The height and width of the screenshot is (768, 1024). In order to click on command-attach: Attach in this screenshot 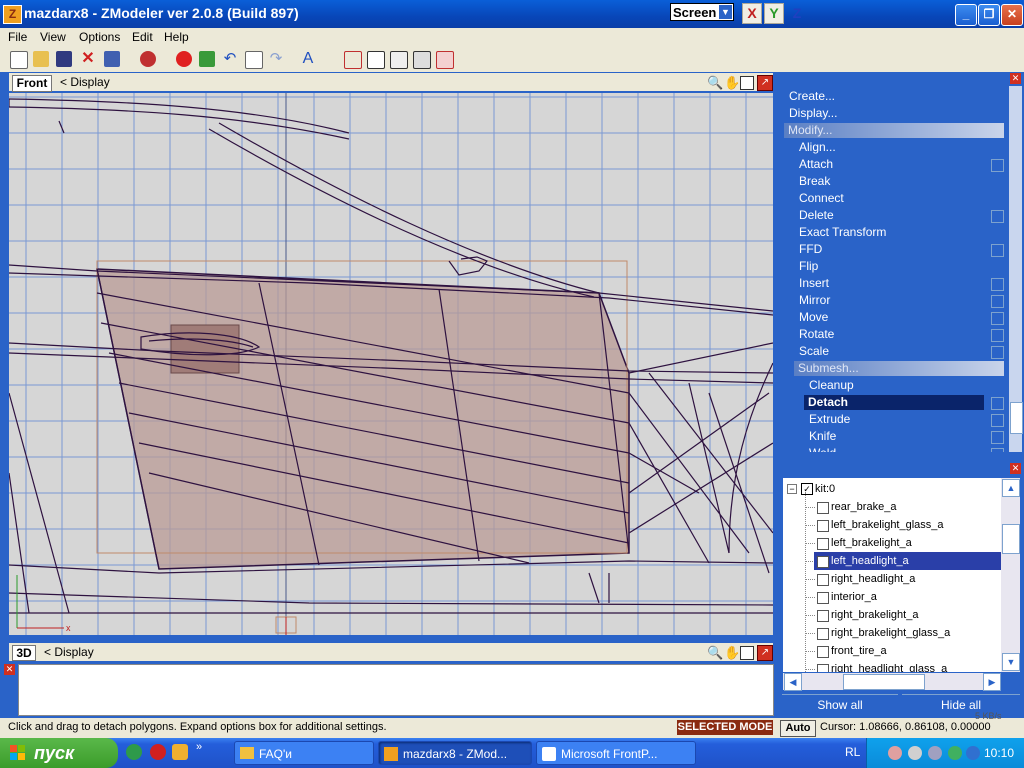, I will do `click(816, 164)`.